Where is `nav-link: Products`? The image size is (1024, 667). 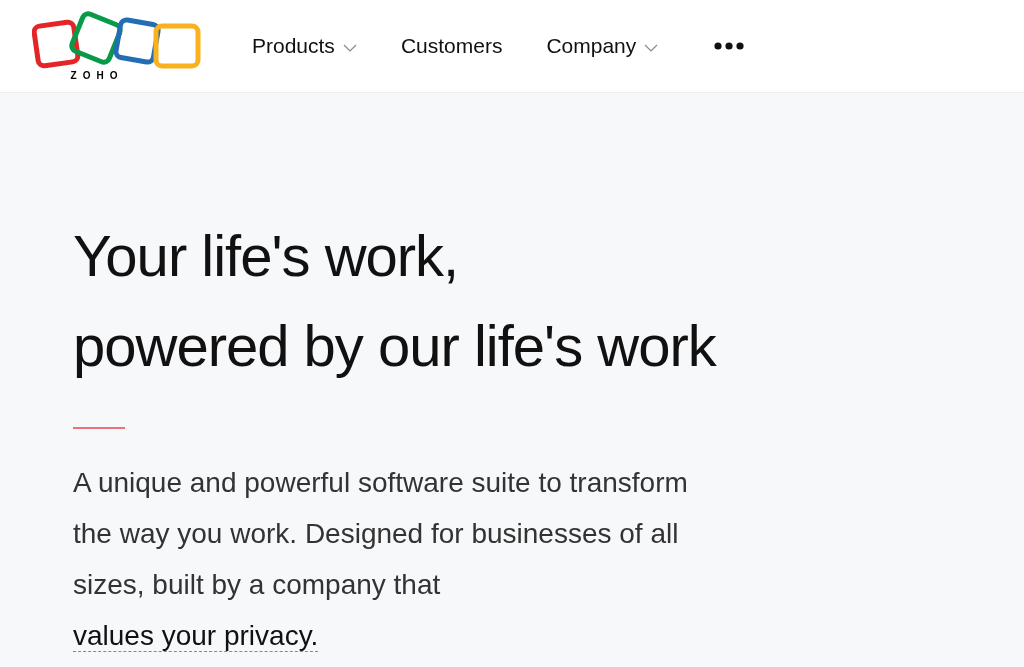
nav-link: Products is located at coordinates (304, 46).